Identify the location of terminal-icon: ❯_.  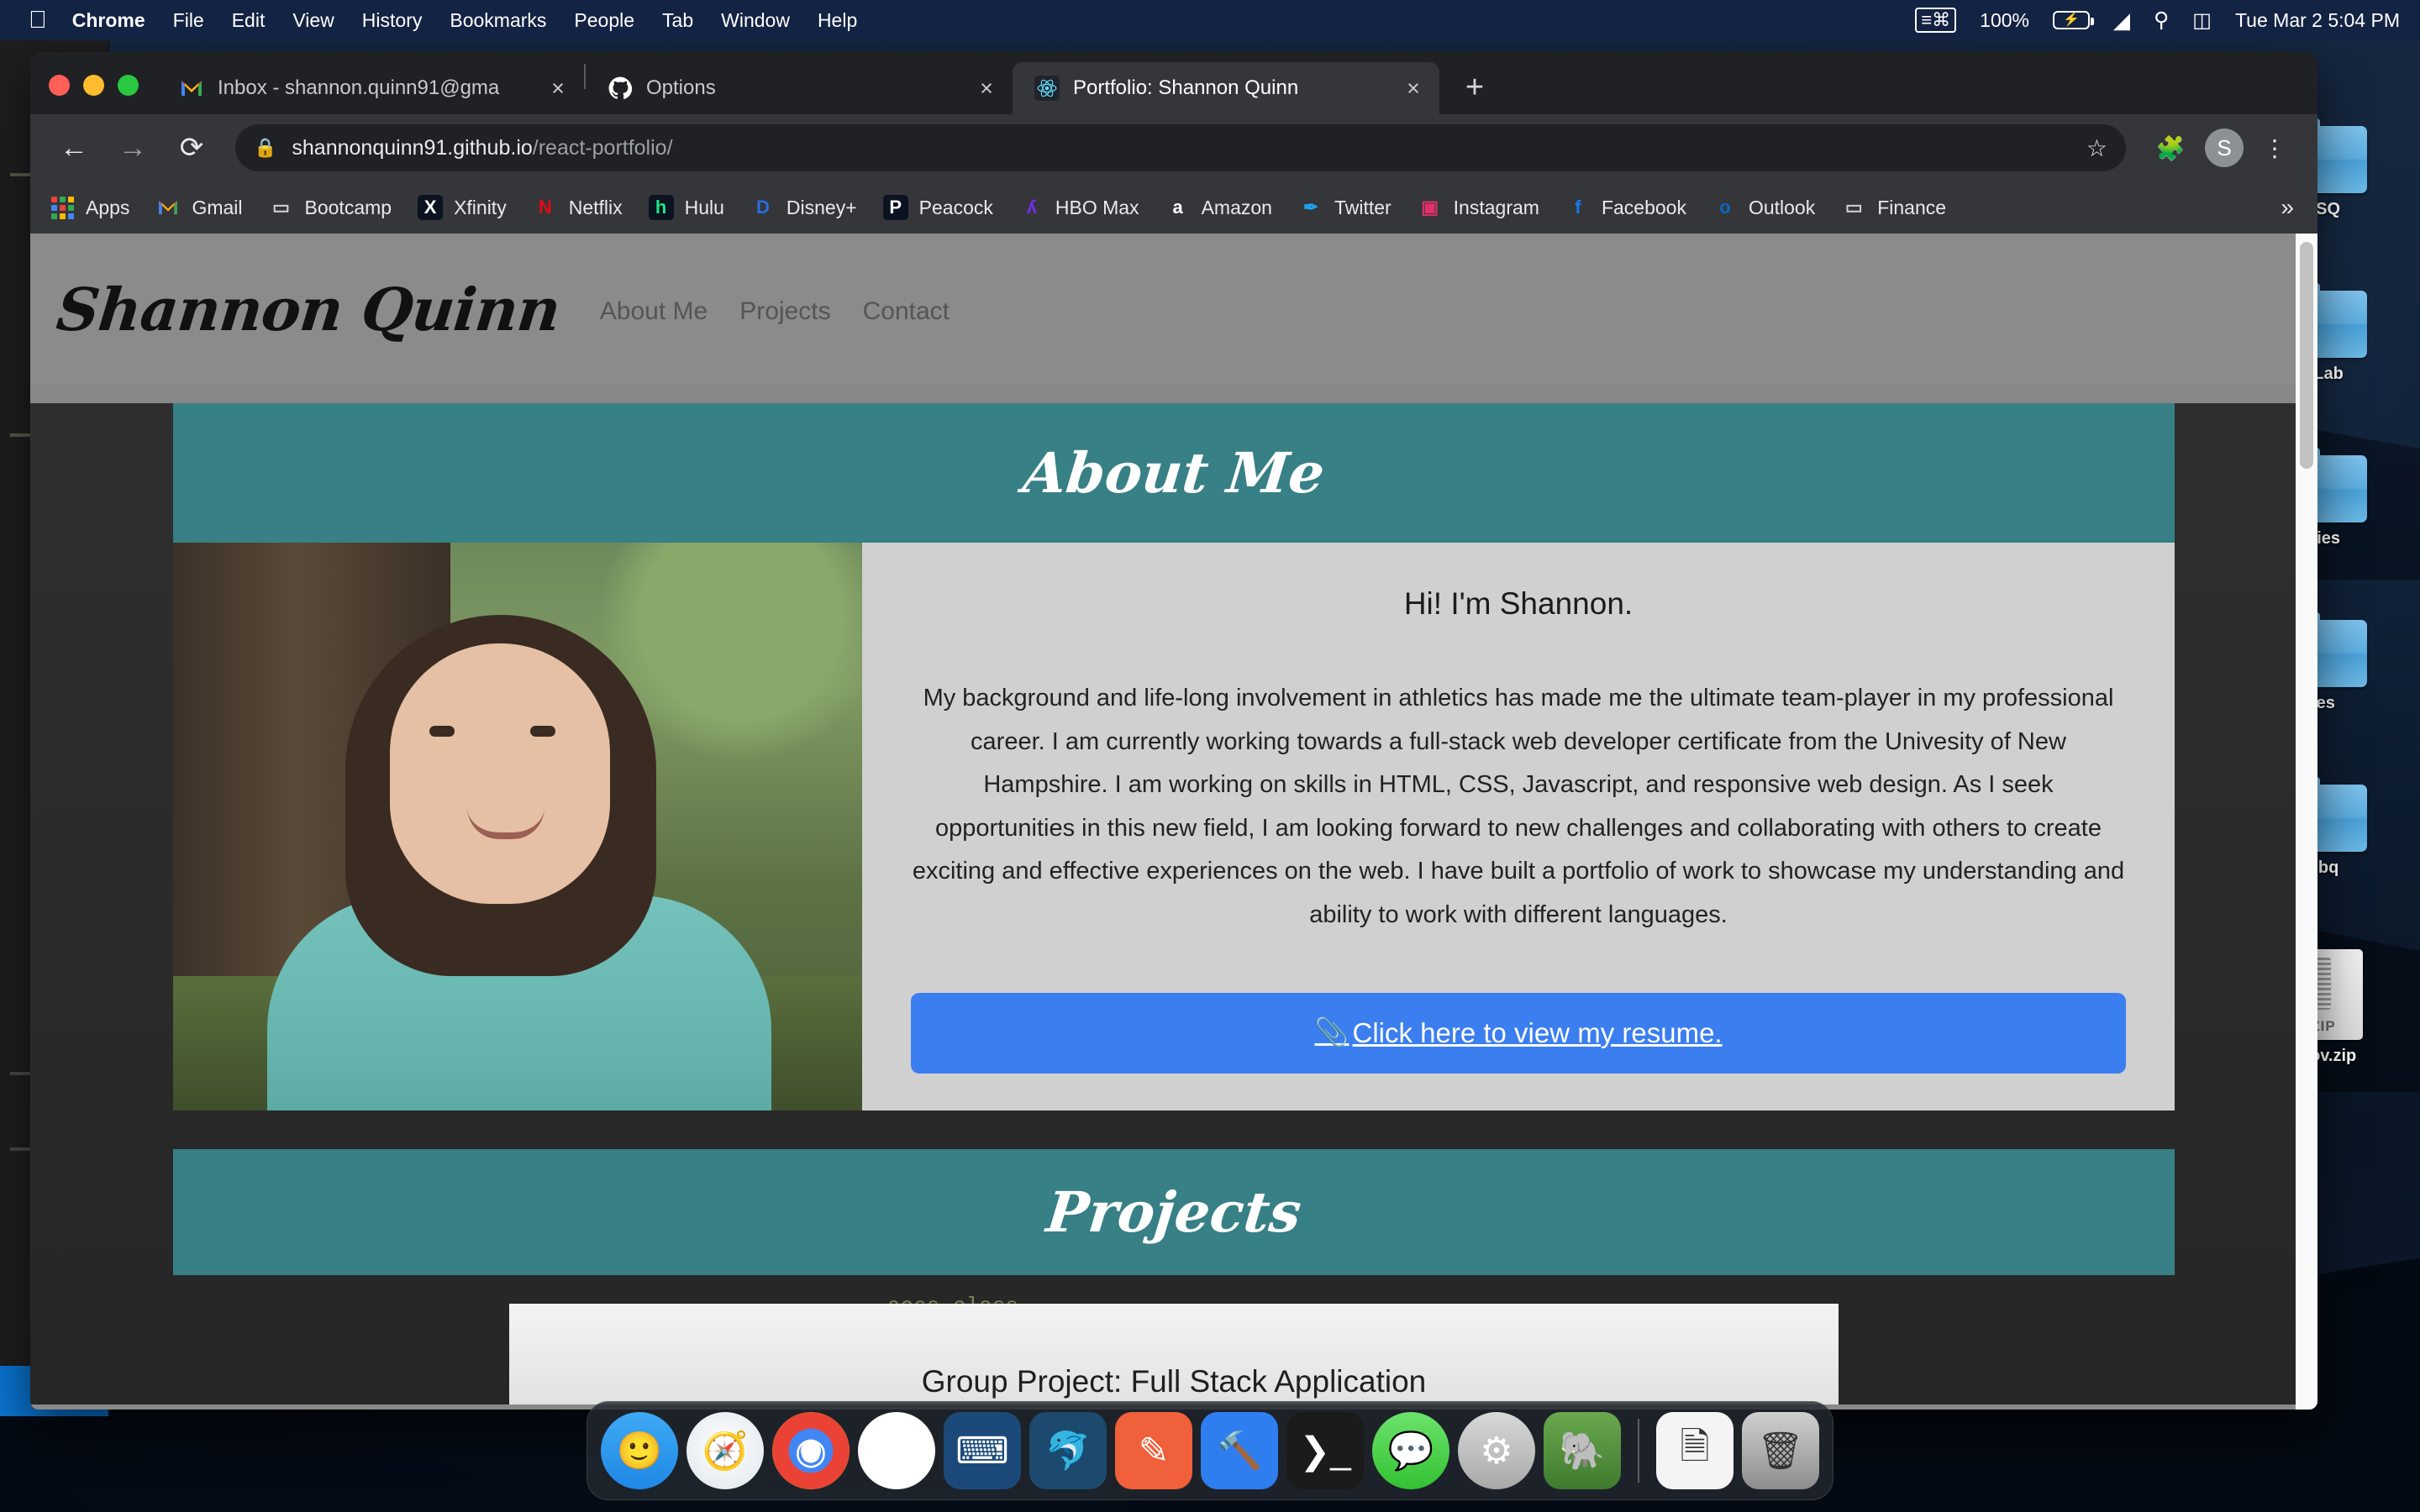
(1325, 1451).